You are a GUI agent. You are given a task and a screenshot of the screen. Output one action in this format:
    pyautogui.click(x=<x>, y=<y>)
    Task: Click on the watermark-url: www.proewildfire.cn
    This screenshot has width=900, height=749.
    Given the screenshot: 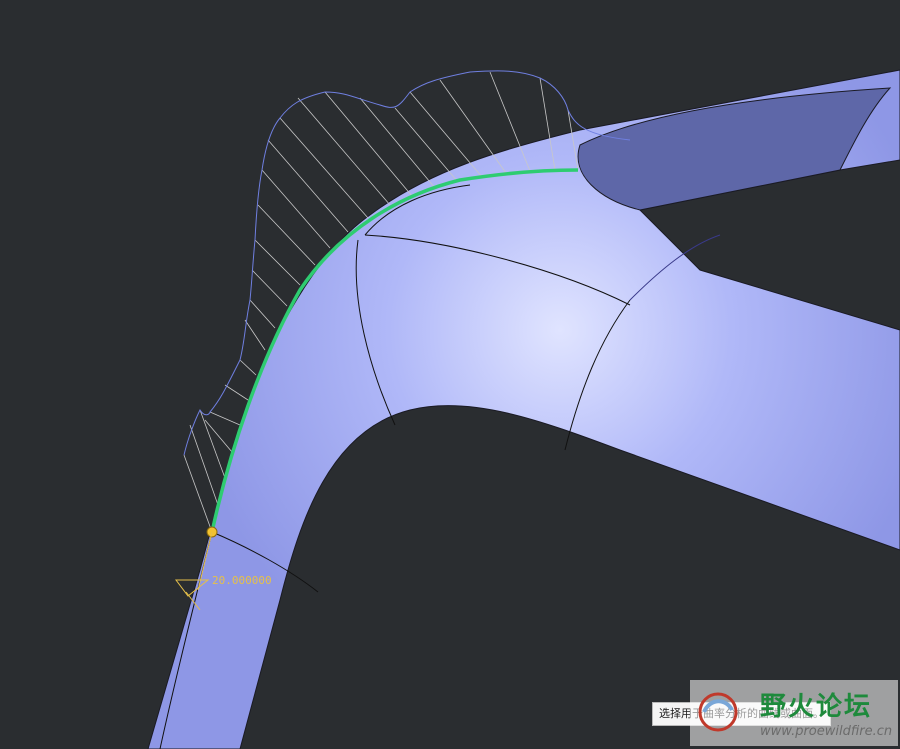 What is the action you would take?
    pyautogui.click(x=826, y=731)
    